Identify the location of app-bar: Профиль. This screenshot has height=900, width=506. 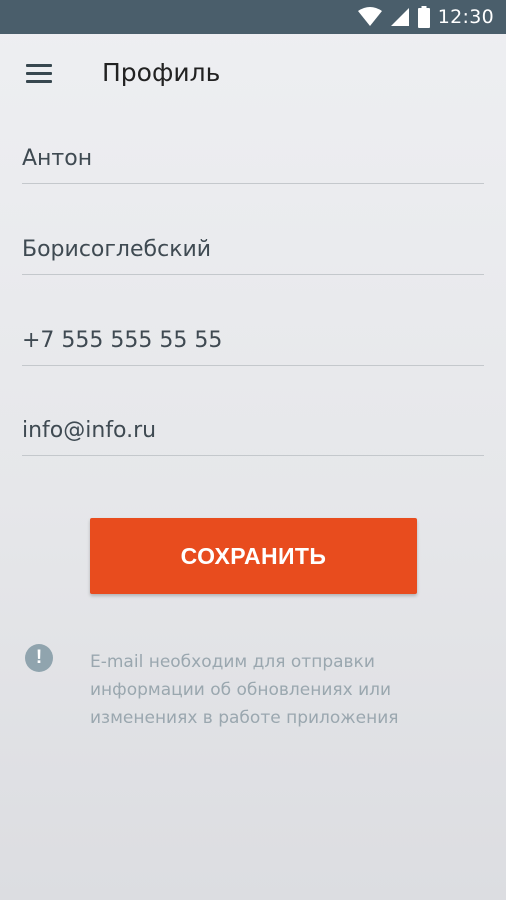
(253, 74).